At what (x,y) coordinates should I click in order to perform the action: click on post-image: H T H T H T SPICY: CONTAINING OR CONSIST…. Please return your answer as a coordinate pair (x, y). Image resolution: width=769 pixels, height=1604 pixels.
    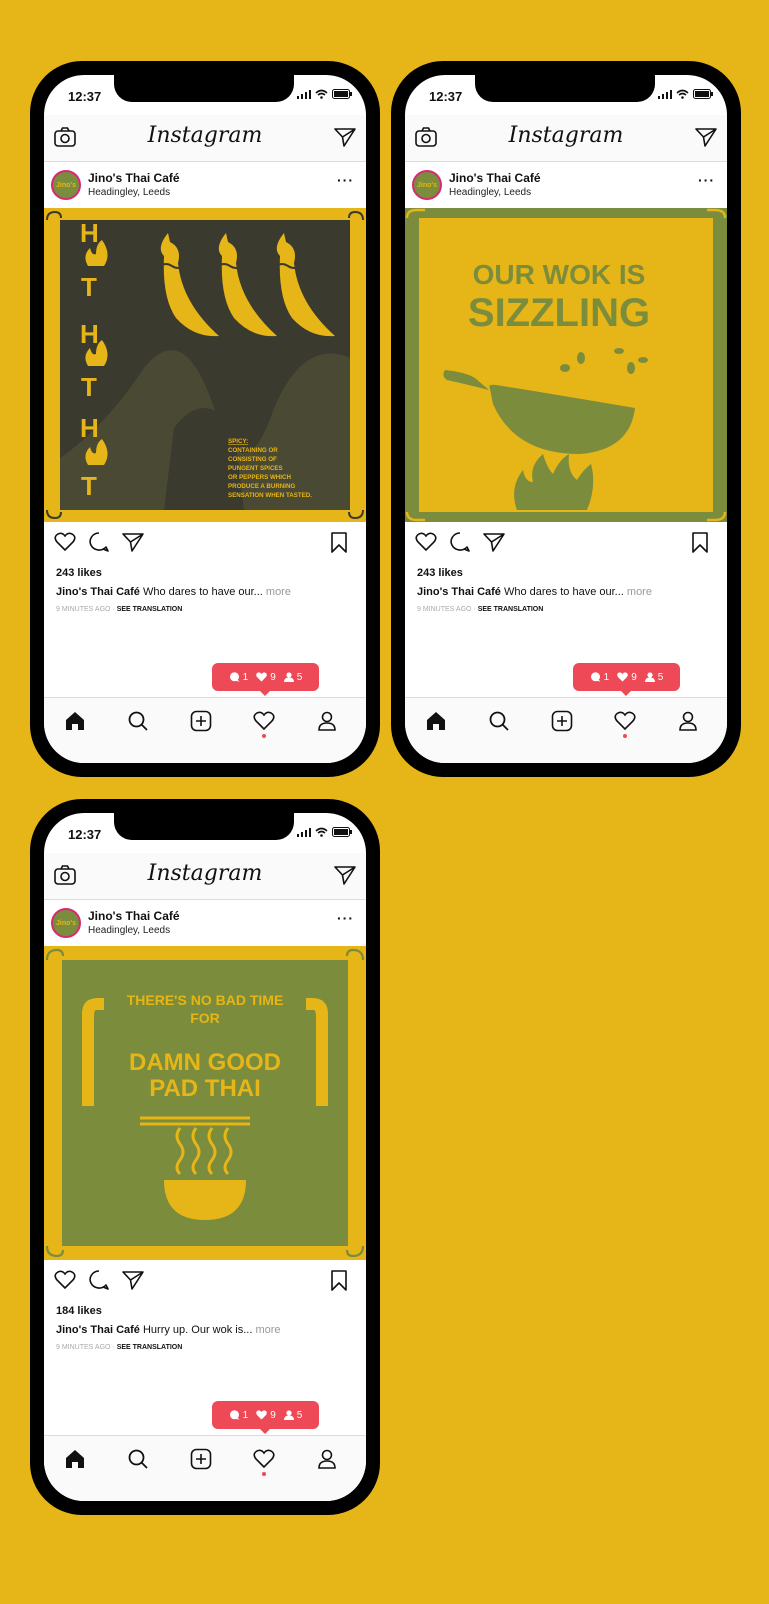
    Looking at the image, I should click on (205, 365).